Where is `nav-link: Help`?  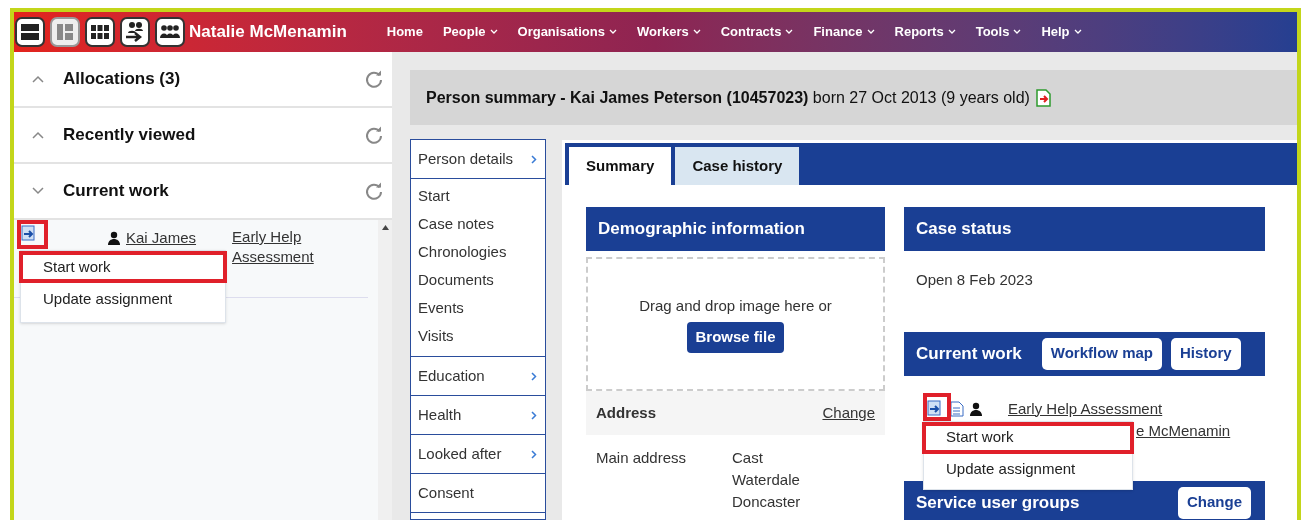
nav-link: Help is located at coordinates (1061, 32).